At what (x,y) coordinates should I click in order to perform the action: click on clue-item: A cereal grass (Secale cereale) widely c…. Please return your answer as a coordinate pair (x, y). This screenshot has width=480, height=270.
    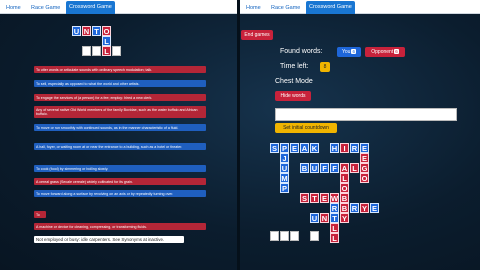
    Looking at the image, I should click on (120, 182).